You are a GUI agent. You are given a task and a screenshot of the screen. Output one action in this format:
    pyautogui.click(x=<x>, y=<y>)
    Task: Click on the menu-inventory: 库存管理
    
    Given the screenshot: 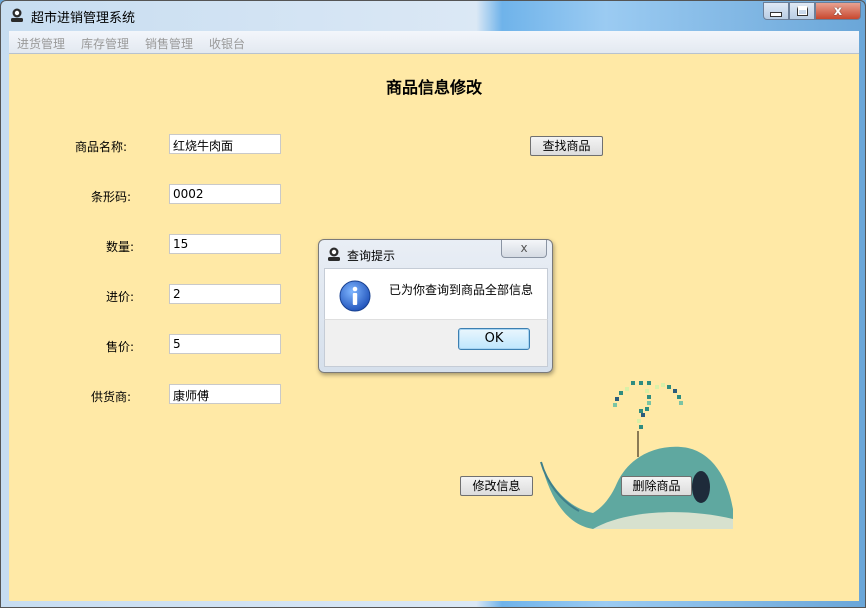 What is the action you would take?
    pyautogui.click(x=105, y=43)
    